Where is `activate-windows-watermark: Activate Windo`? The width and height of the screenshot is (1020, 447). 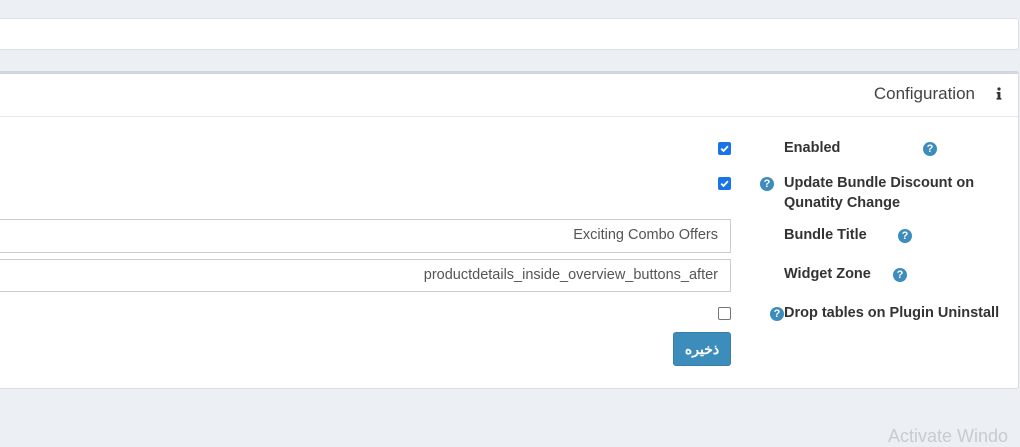 activate-windows-watermark: Activate Windo is located at coordinates (948, 436).